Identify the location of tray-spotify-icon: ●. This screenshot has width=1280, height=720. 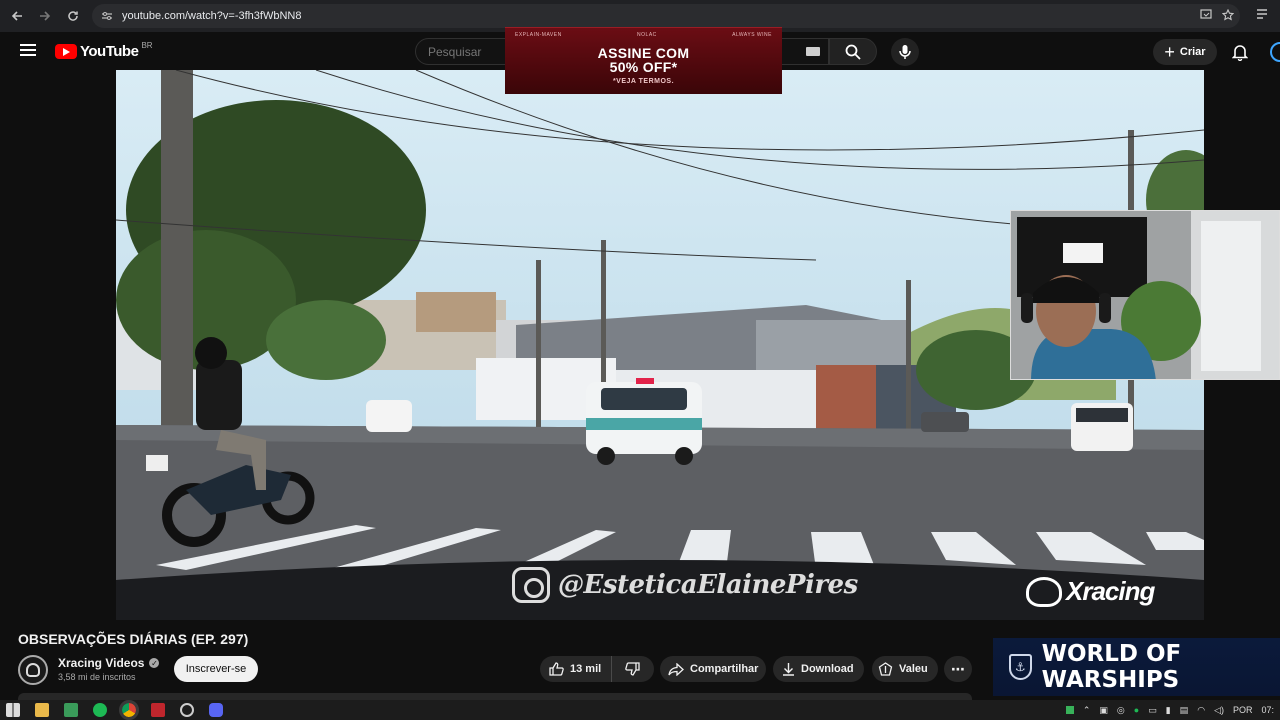
(1136, 710).